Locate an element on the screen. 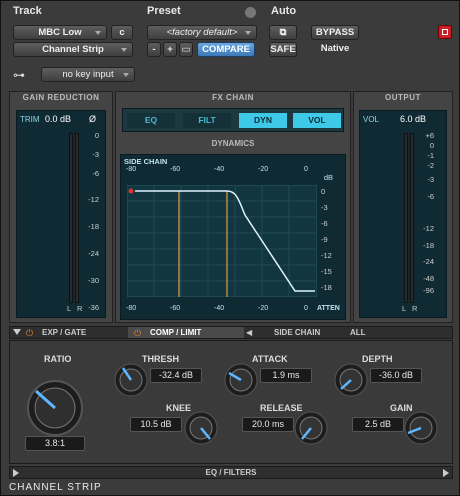 The height and width of the screenshot is (496, 460). speaker-icon: ◀ is located at coordinates (249, 332).